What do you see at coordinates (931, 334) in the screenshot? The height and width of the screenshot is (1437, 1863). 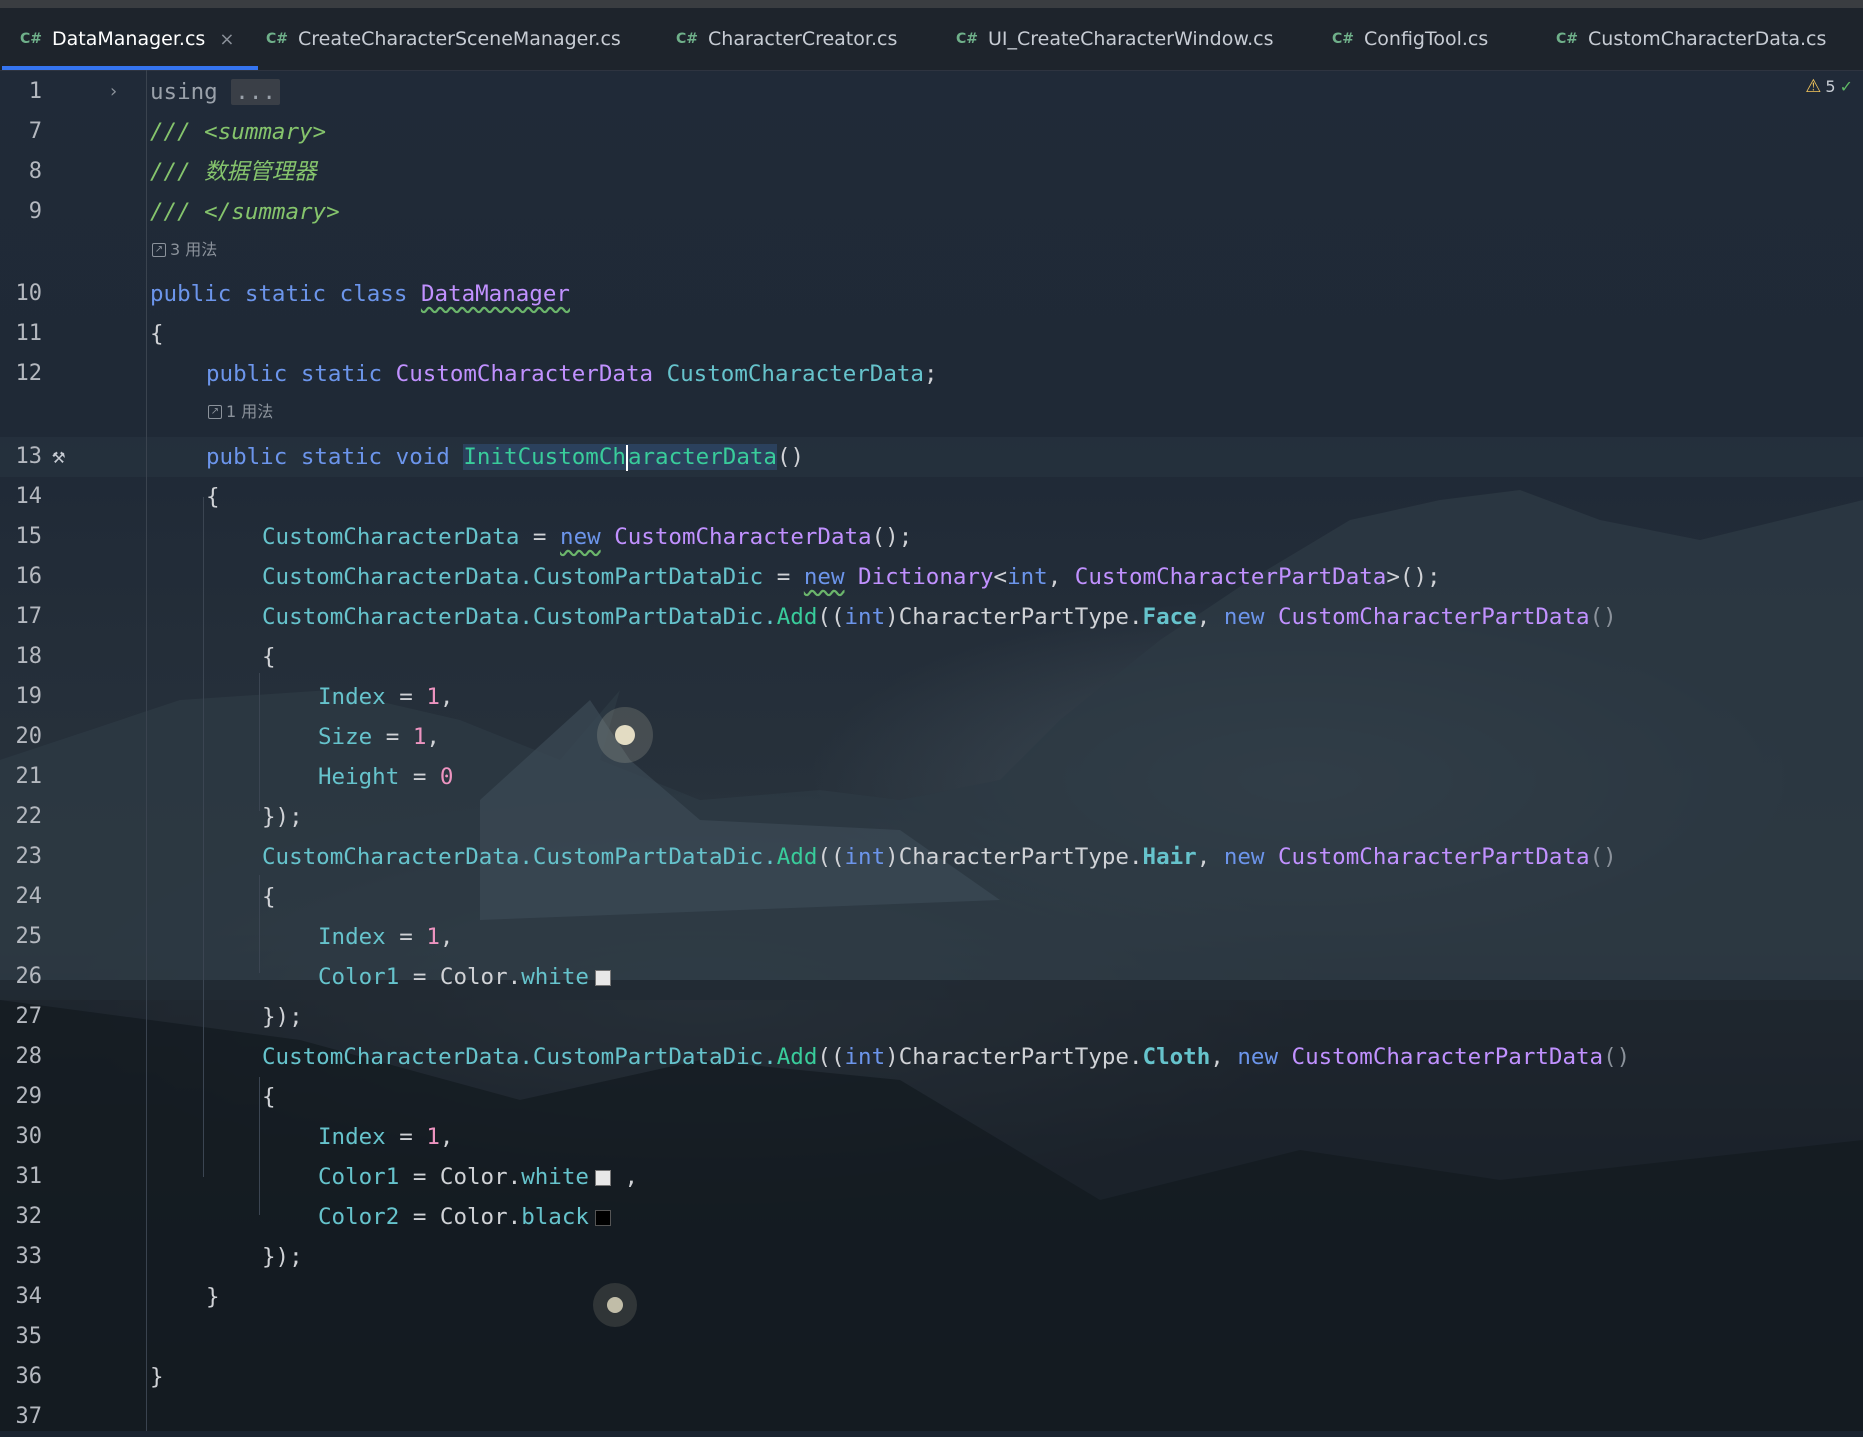 I see `code-line: 11 {` at bounding box center [931, 334].